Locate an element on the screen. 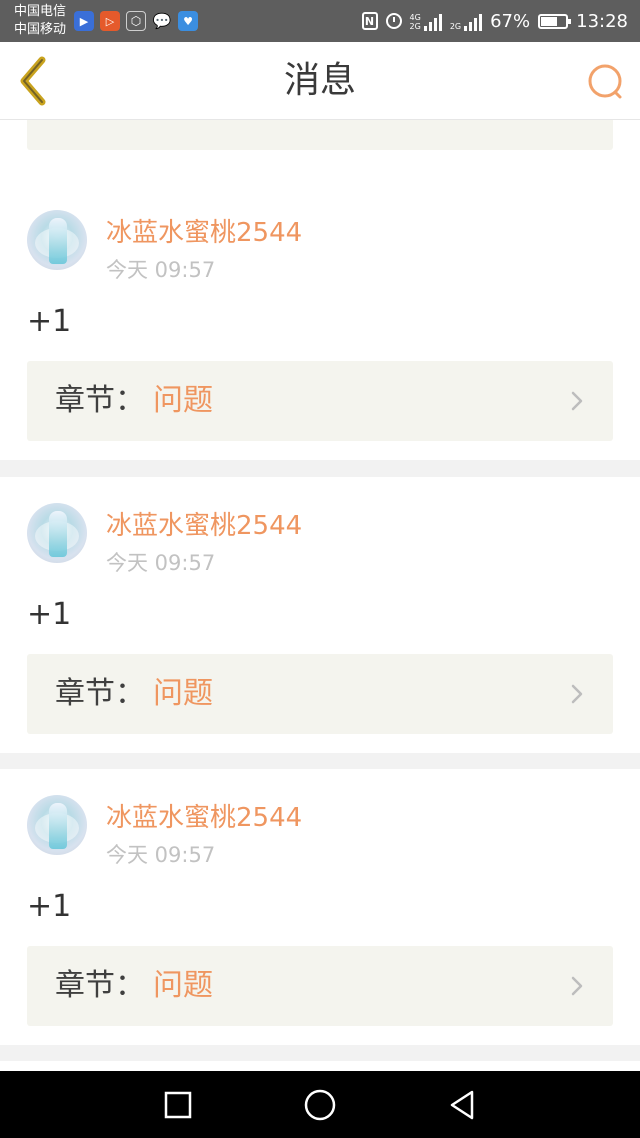  wechat-icon: 💬 is located at coordinates (162, 20).